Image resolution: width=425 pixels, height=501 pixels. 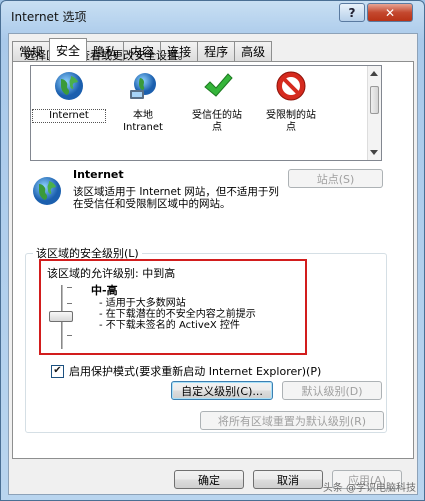 I want to click on bullet-line: - 在下载潜在的不安全内容之前提示, so click(x=177, y=314).